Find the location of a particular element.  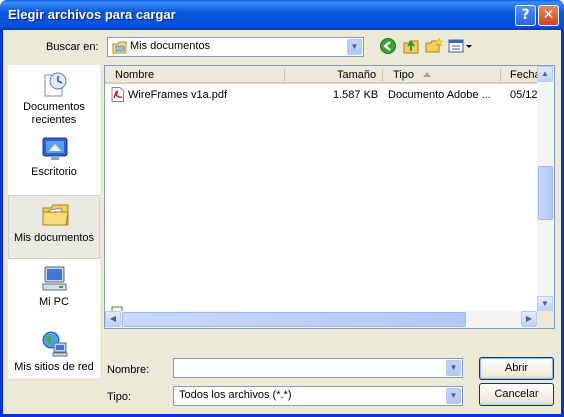

place-label: Mis documentos is located at coordinates (54, 238).